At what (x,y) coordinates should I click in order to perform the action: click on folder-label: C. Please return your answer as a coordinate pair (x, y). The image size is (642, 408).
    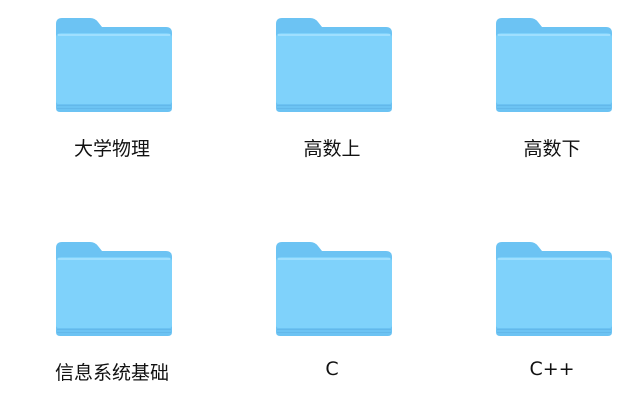
    Looking at the image, I should click on (332, 369).